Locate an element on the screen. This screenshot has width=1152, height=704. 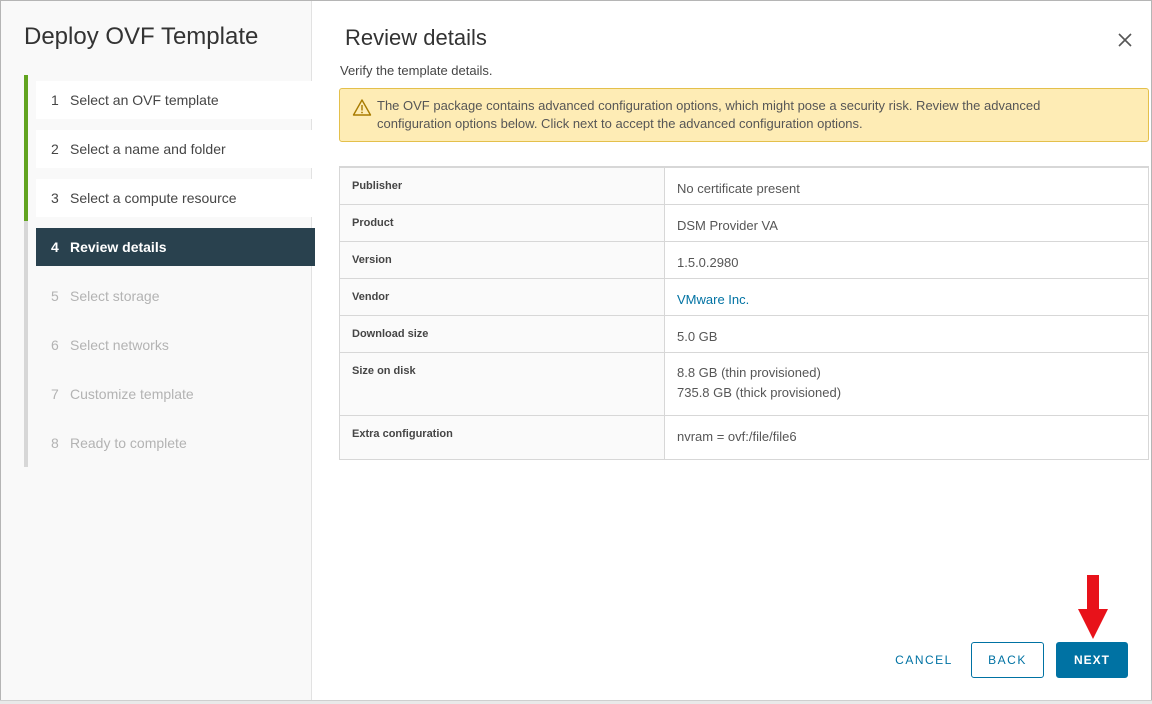
completed-steps-indicator is located at coordinates (26, 148).